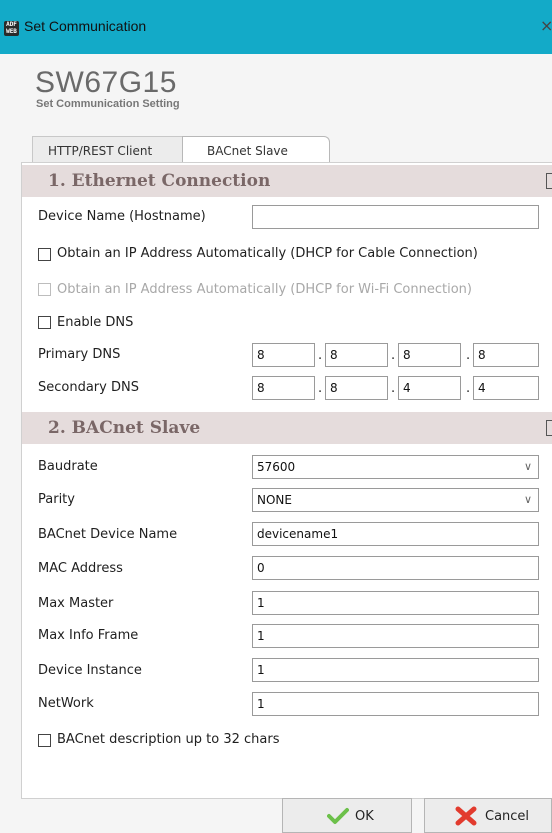  What do you see at coordinates (44, 322) in the screenshot?
I see `enable-dns-checkbox` at bounding box center [44, 322].